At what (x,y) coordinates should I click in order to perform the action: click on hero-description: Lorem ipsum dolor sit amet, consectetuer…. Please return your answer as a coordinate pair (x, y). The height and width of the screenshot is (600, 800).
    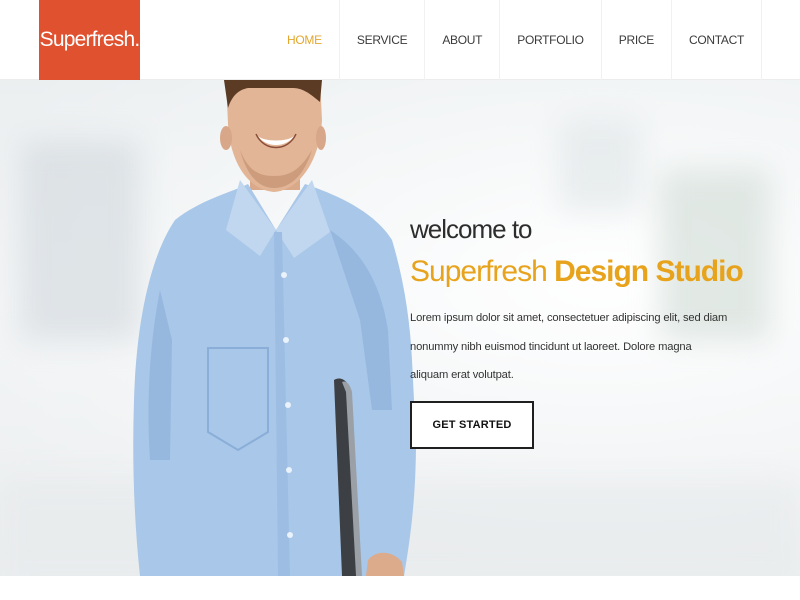
    Looking at the image, I should click on (569, 346).